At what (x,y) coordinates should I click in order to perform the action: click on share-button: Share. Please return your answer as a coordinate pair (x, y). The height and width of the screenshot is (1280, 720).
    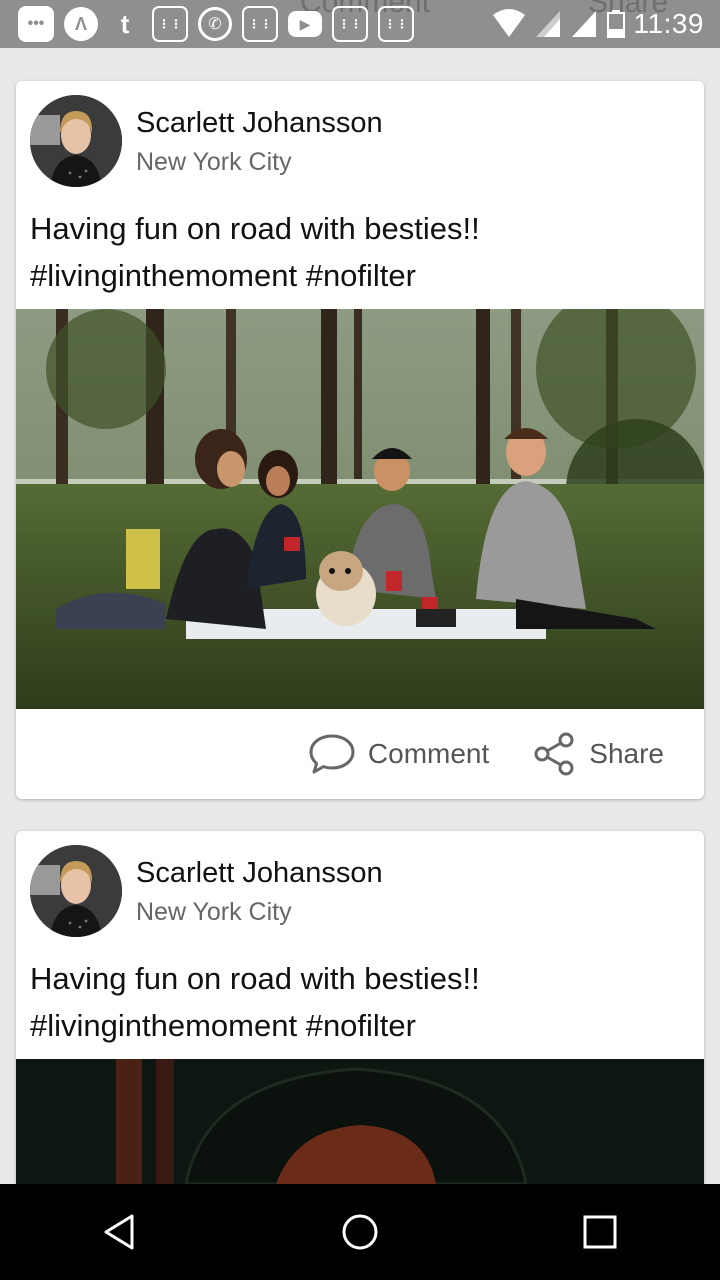
    Looking at the image, I should click on (598, 754).